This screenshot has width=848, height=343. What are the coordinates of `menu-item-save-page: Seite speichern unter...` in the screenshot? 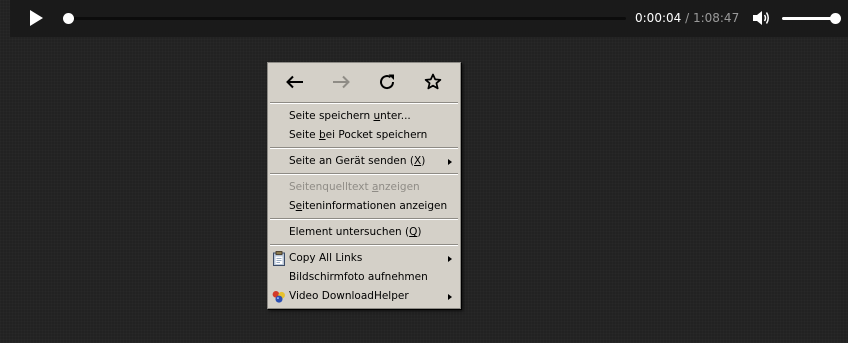 It's located at (364, 116).